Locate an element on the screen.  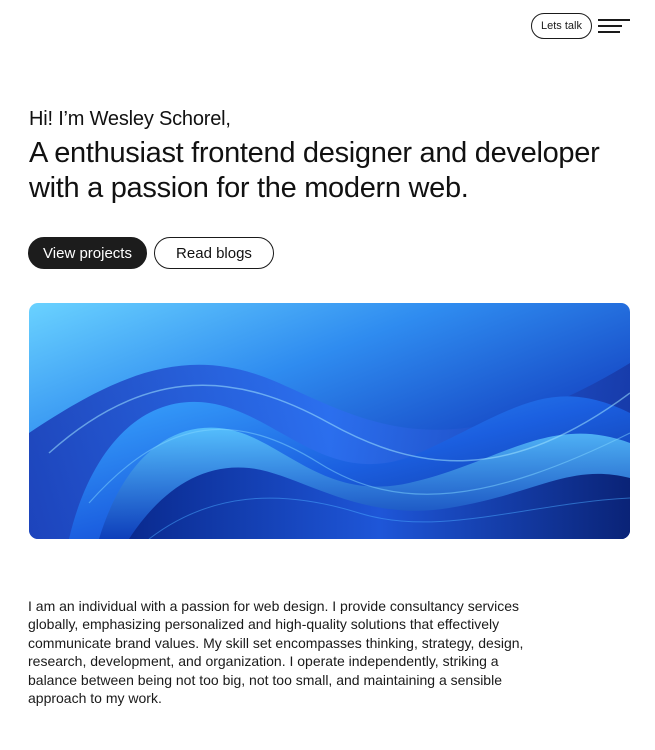
lets-talk-button: Lets talk is located at coordinates (561, 26).